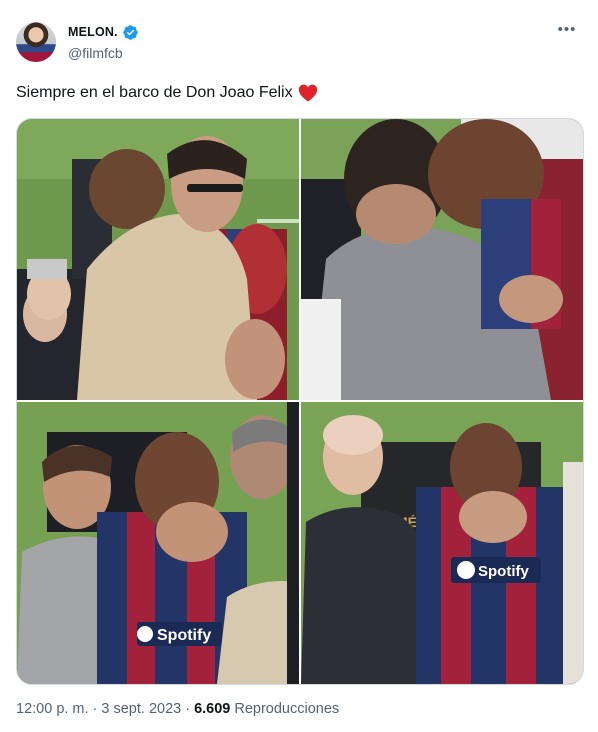  Describe the element at coordinates (299, 43) in the screenshot. I see `tweet-header: MELON. @filmfcb •••` at that location.